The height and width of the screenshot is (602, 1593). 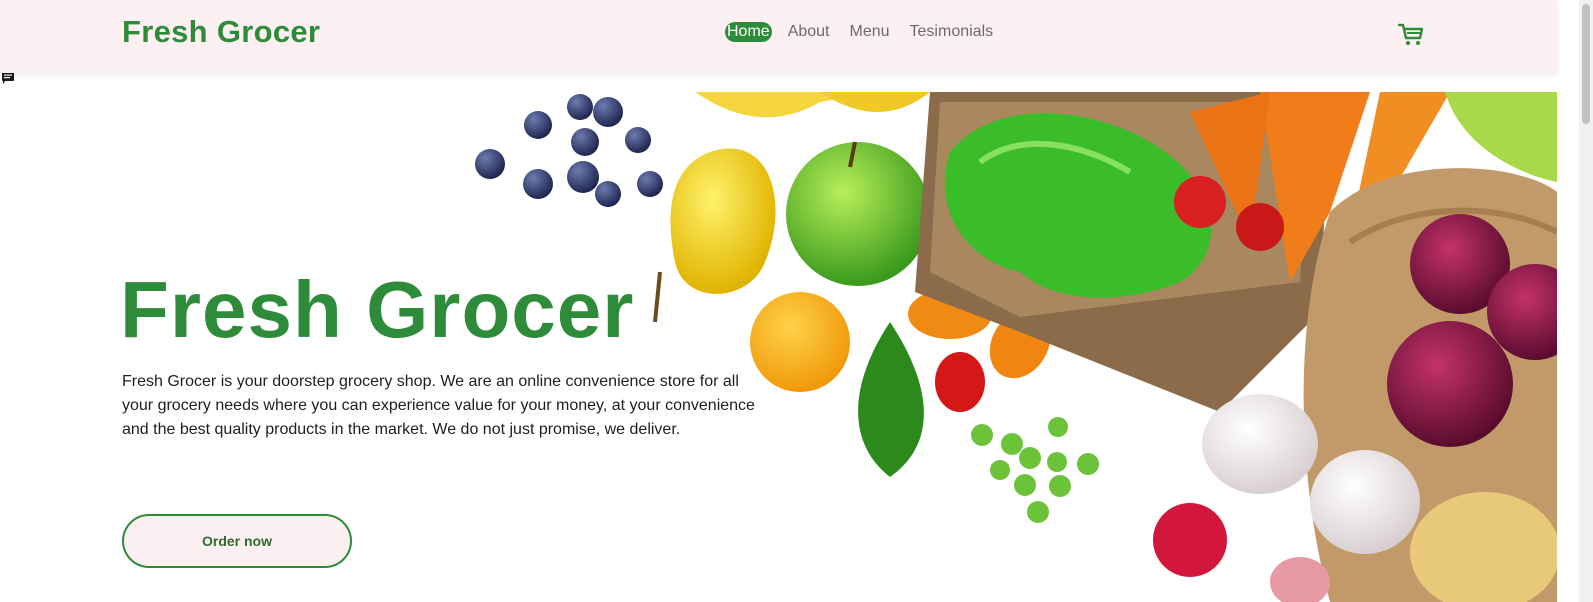 I want to click on nav-testimonials: Tesimonials, so click(x=952, y=32).